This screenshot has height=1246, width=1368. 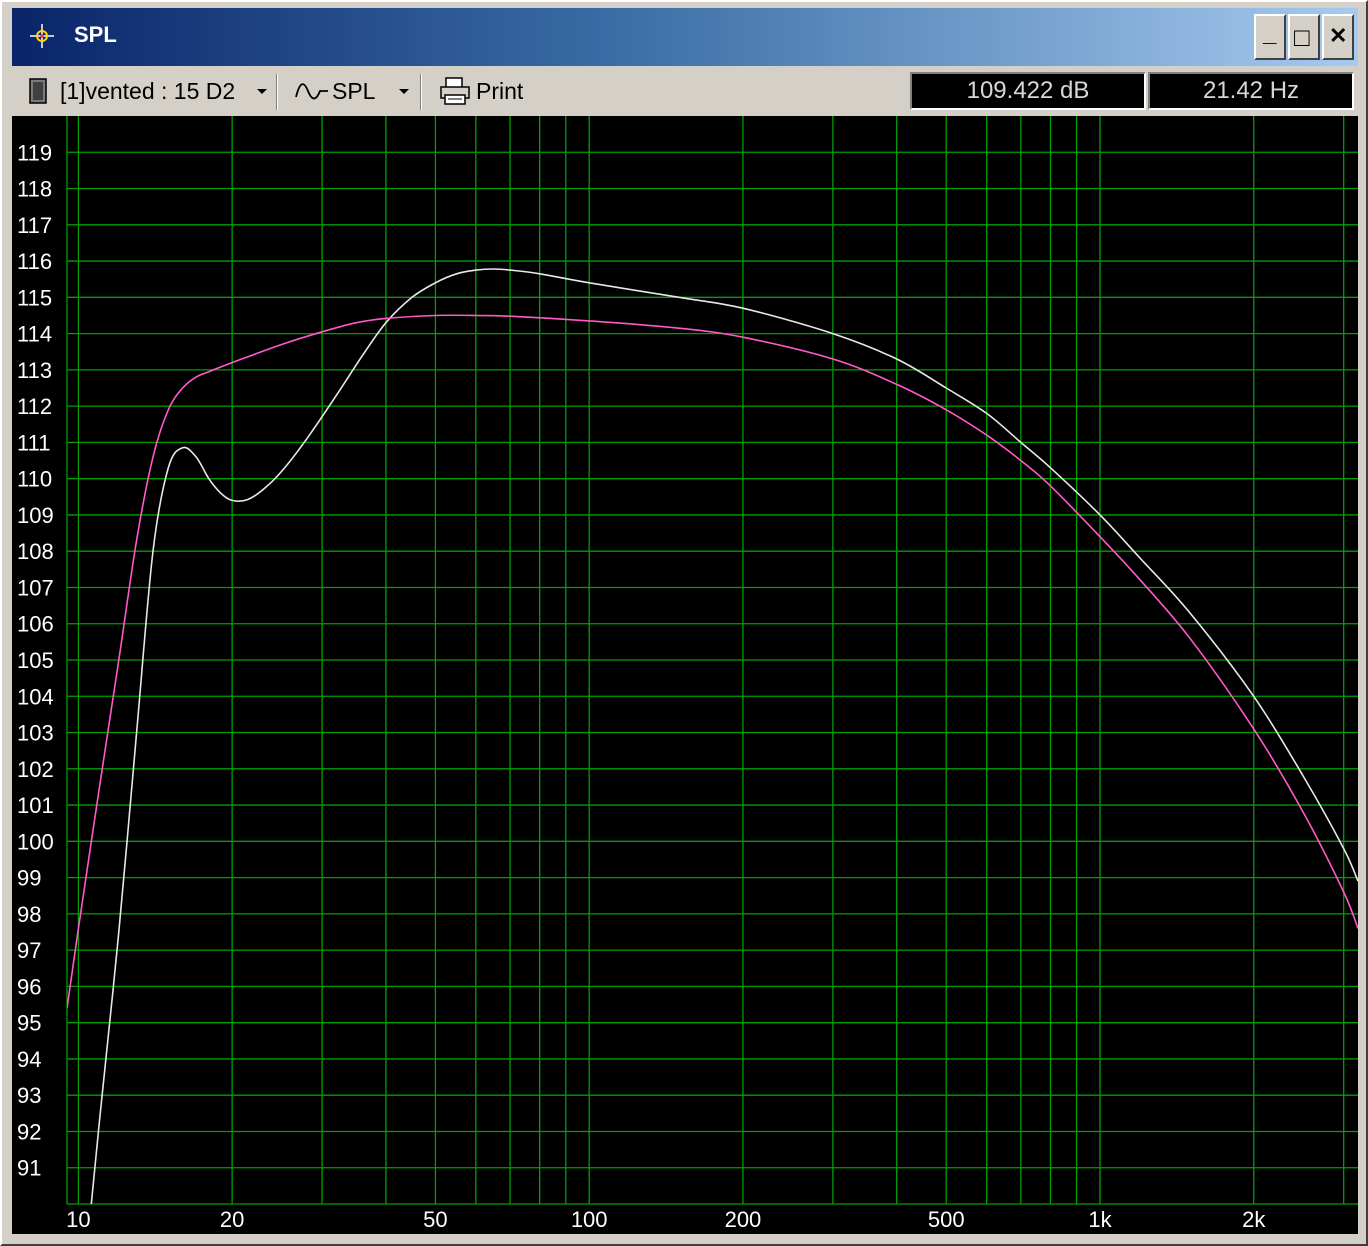 I want to click on graph-select: SPL, so click(x=352, y=91).